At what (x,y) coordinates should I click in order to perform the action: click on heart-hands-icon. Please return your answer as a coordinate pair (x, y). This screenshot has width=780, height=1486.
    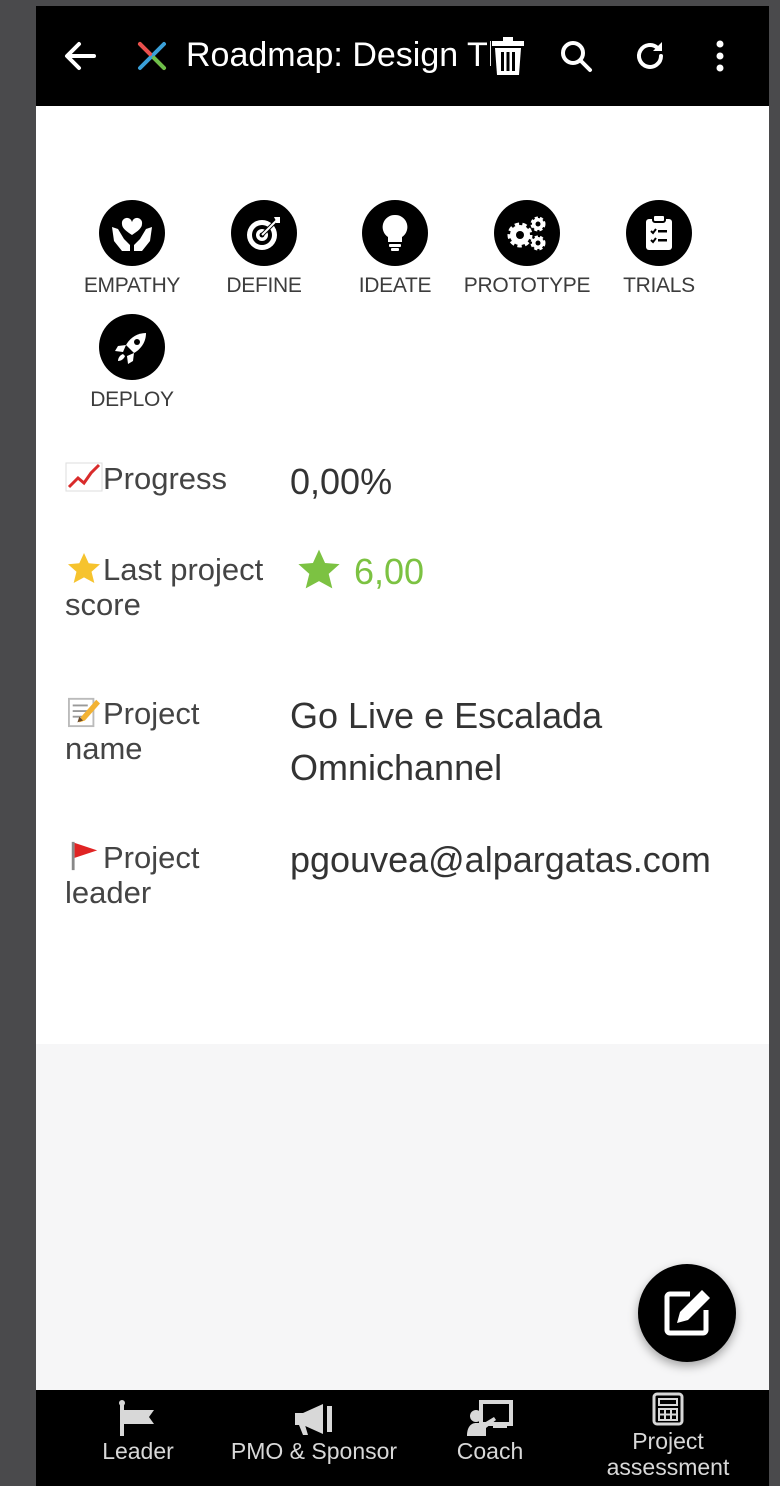
    Looking at the image, I should click on (132, 234).